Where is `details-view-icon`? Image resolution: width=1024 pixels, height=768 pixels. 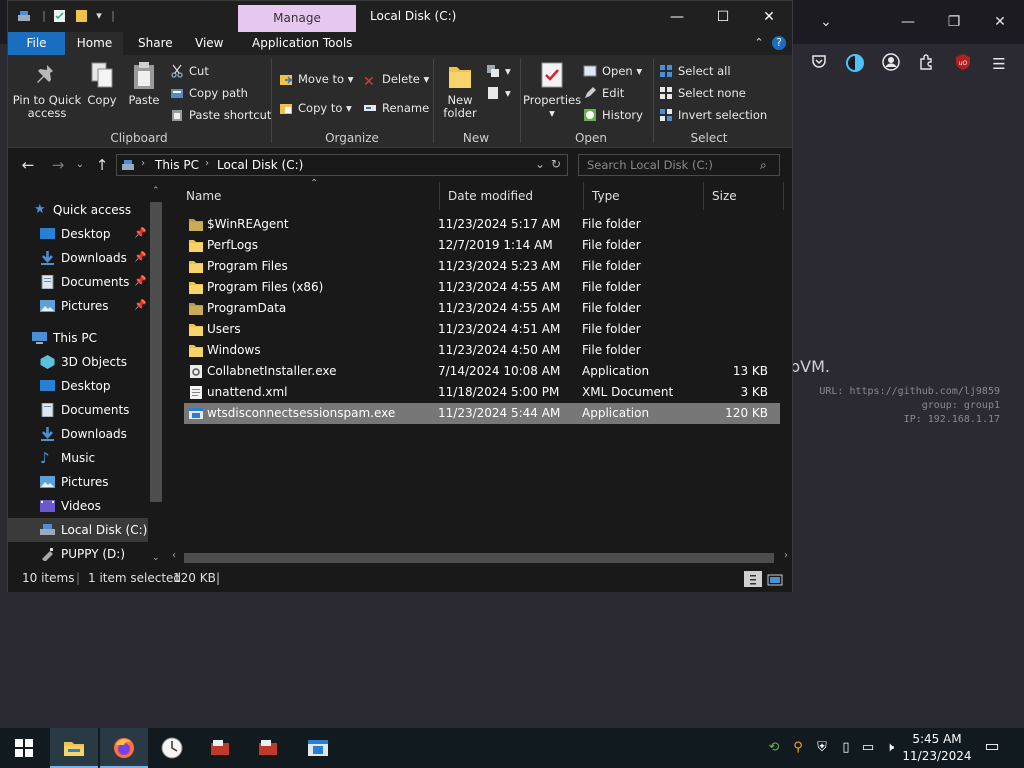 details-view-icon is located at coordinates (753, 579).